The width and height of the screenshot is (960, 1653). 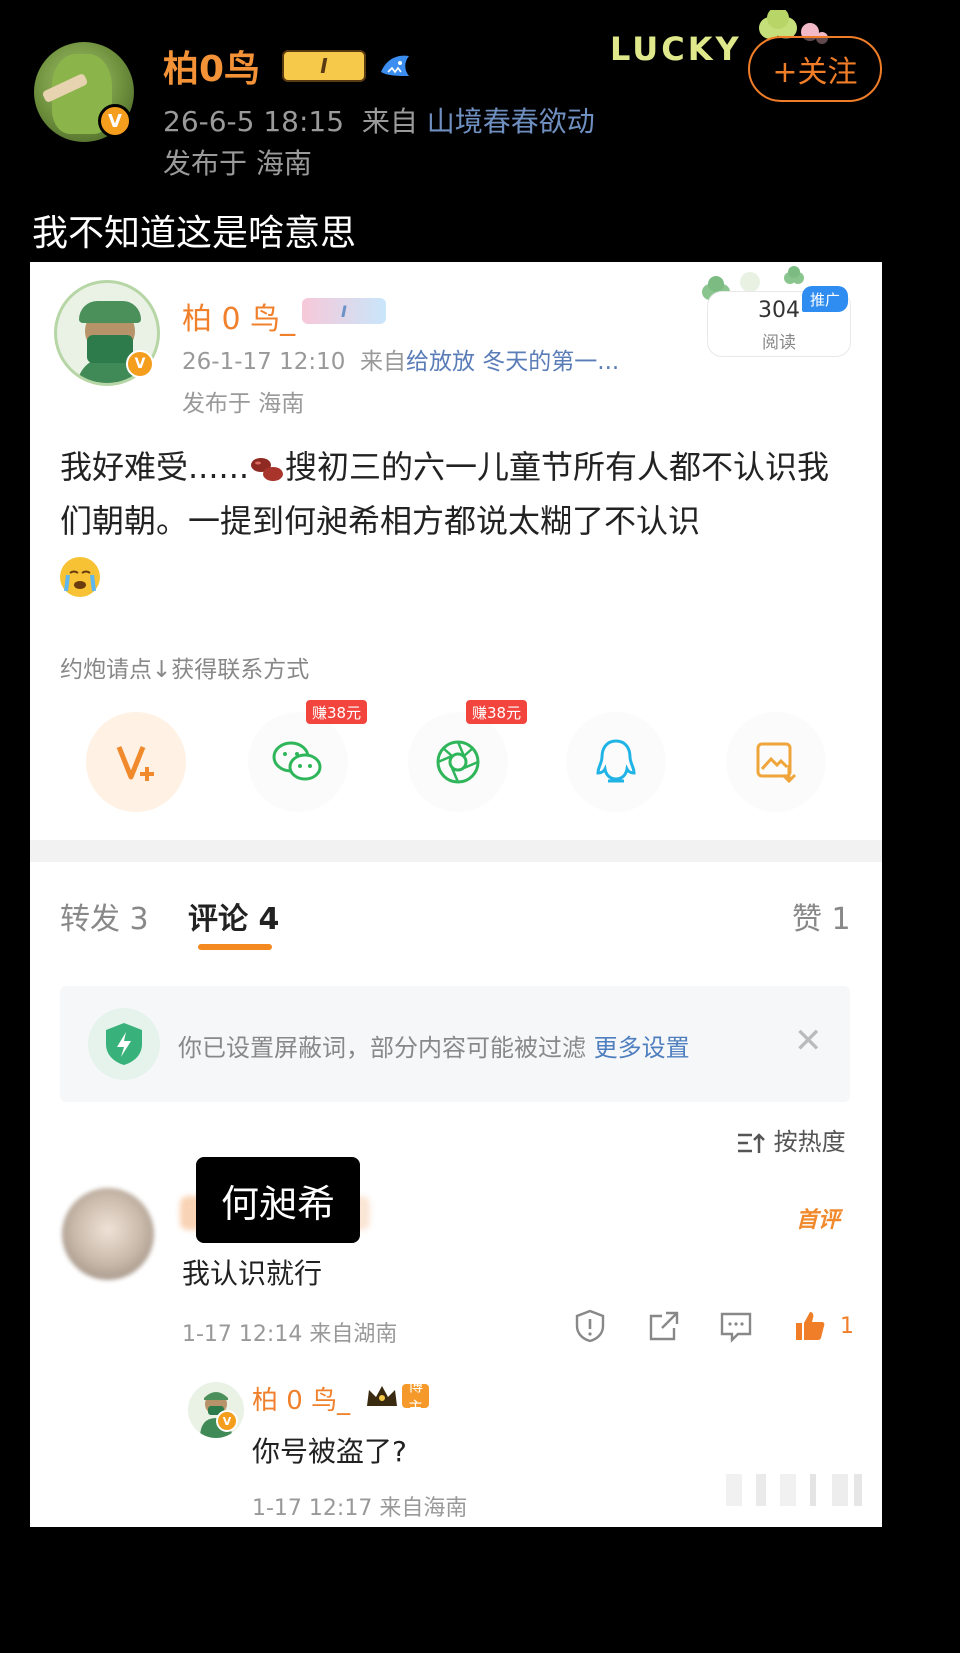 What do you see at coordinates (395, 65) in the screenshot?
I see `shark-icon` at bounding box center [395, 65].